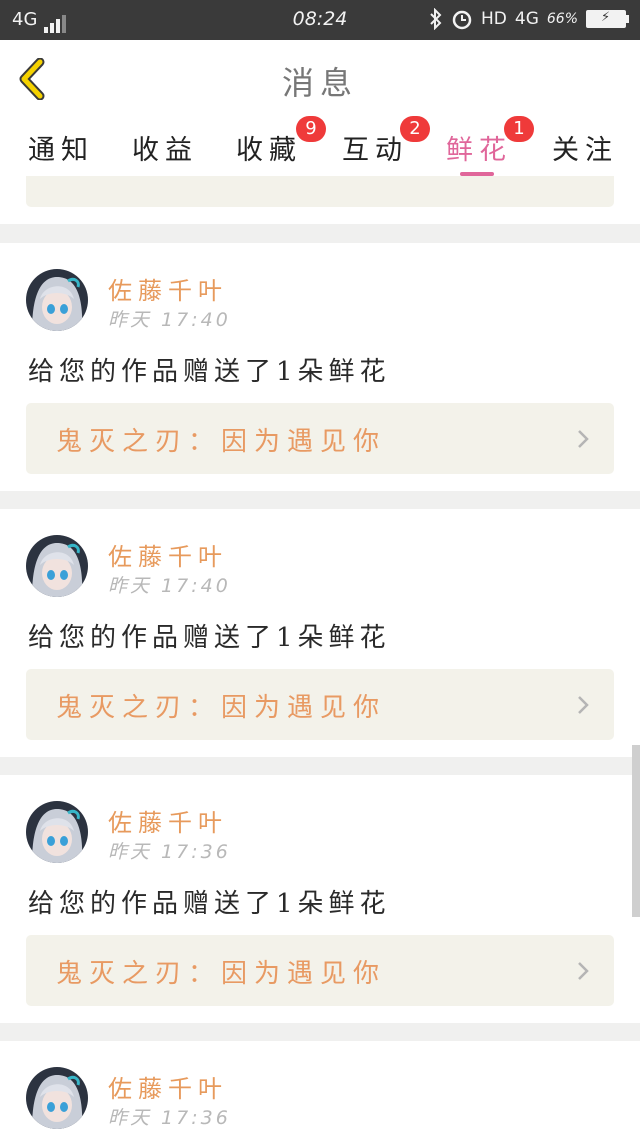 The image size is (640, 1138). I want to click on tab-label: 收益, so click(165, 150).